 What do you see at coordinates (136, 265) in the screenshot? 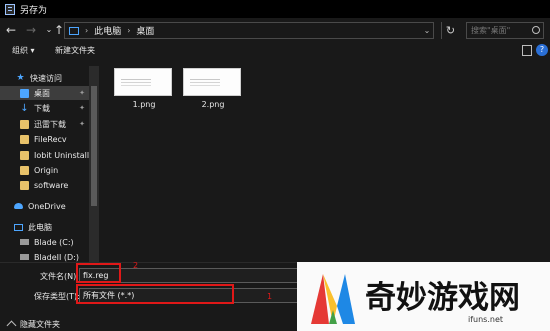
I see `annotation-number-2: 2` at bounding box center [136, 265].